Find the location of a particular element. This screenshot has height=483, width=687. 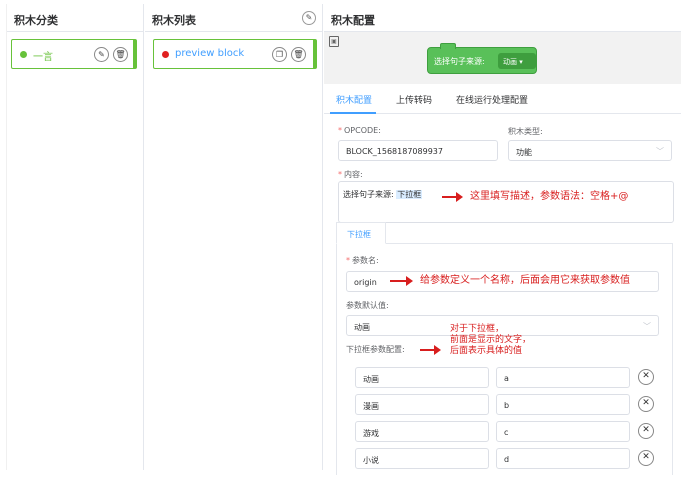

preview-block-dropdown: 动画 ▾ is located at coordinates (517, 61).